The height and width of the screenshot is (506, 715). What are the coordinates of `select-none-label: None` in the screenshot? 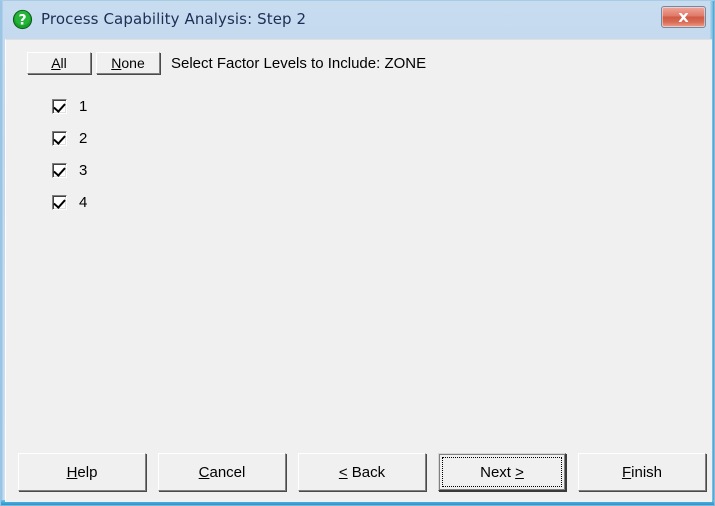 It's located at (127, 63).